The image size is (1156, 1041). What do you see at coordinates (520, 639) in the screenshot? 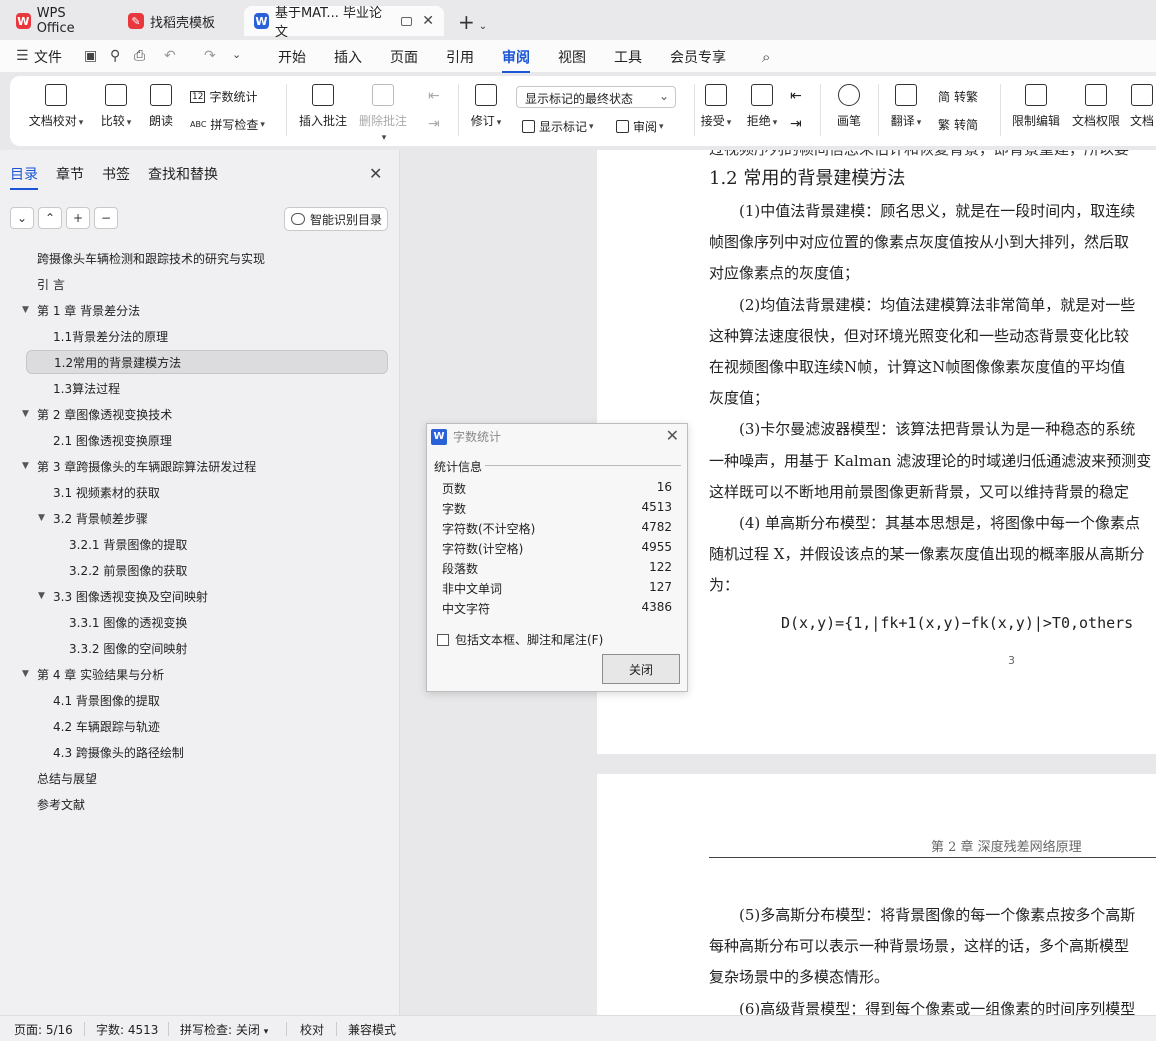
I see `include-textbox-checkbox: 包括文本框、脚注和尾注(F)` at bounding box center [520, 639].